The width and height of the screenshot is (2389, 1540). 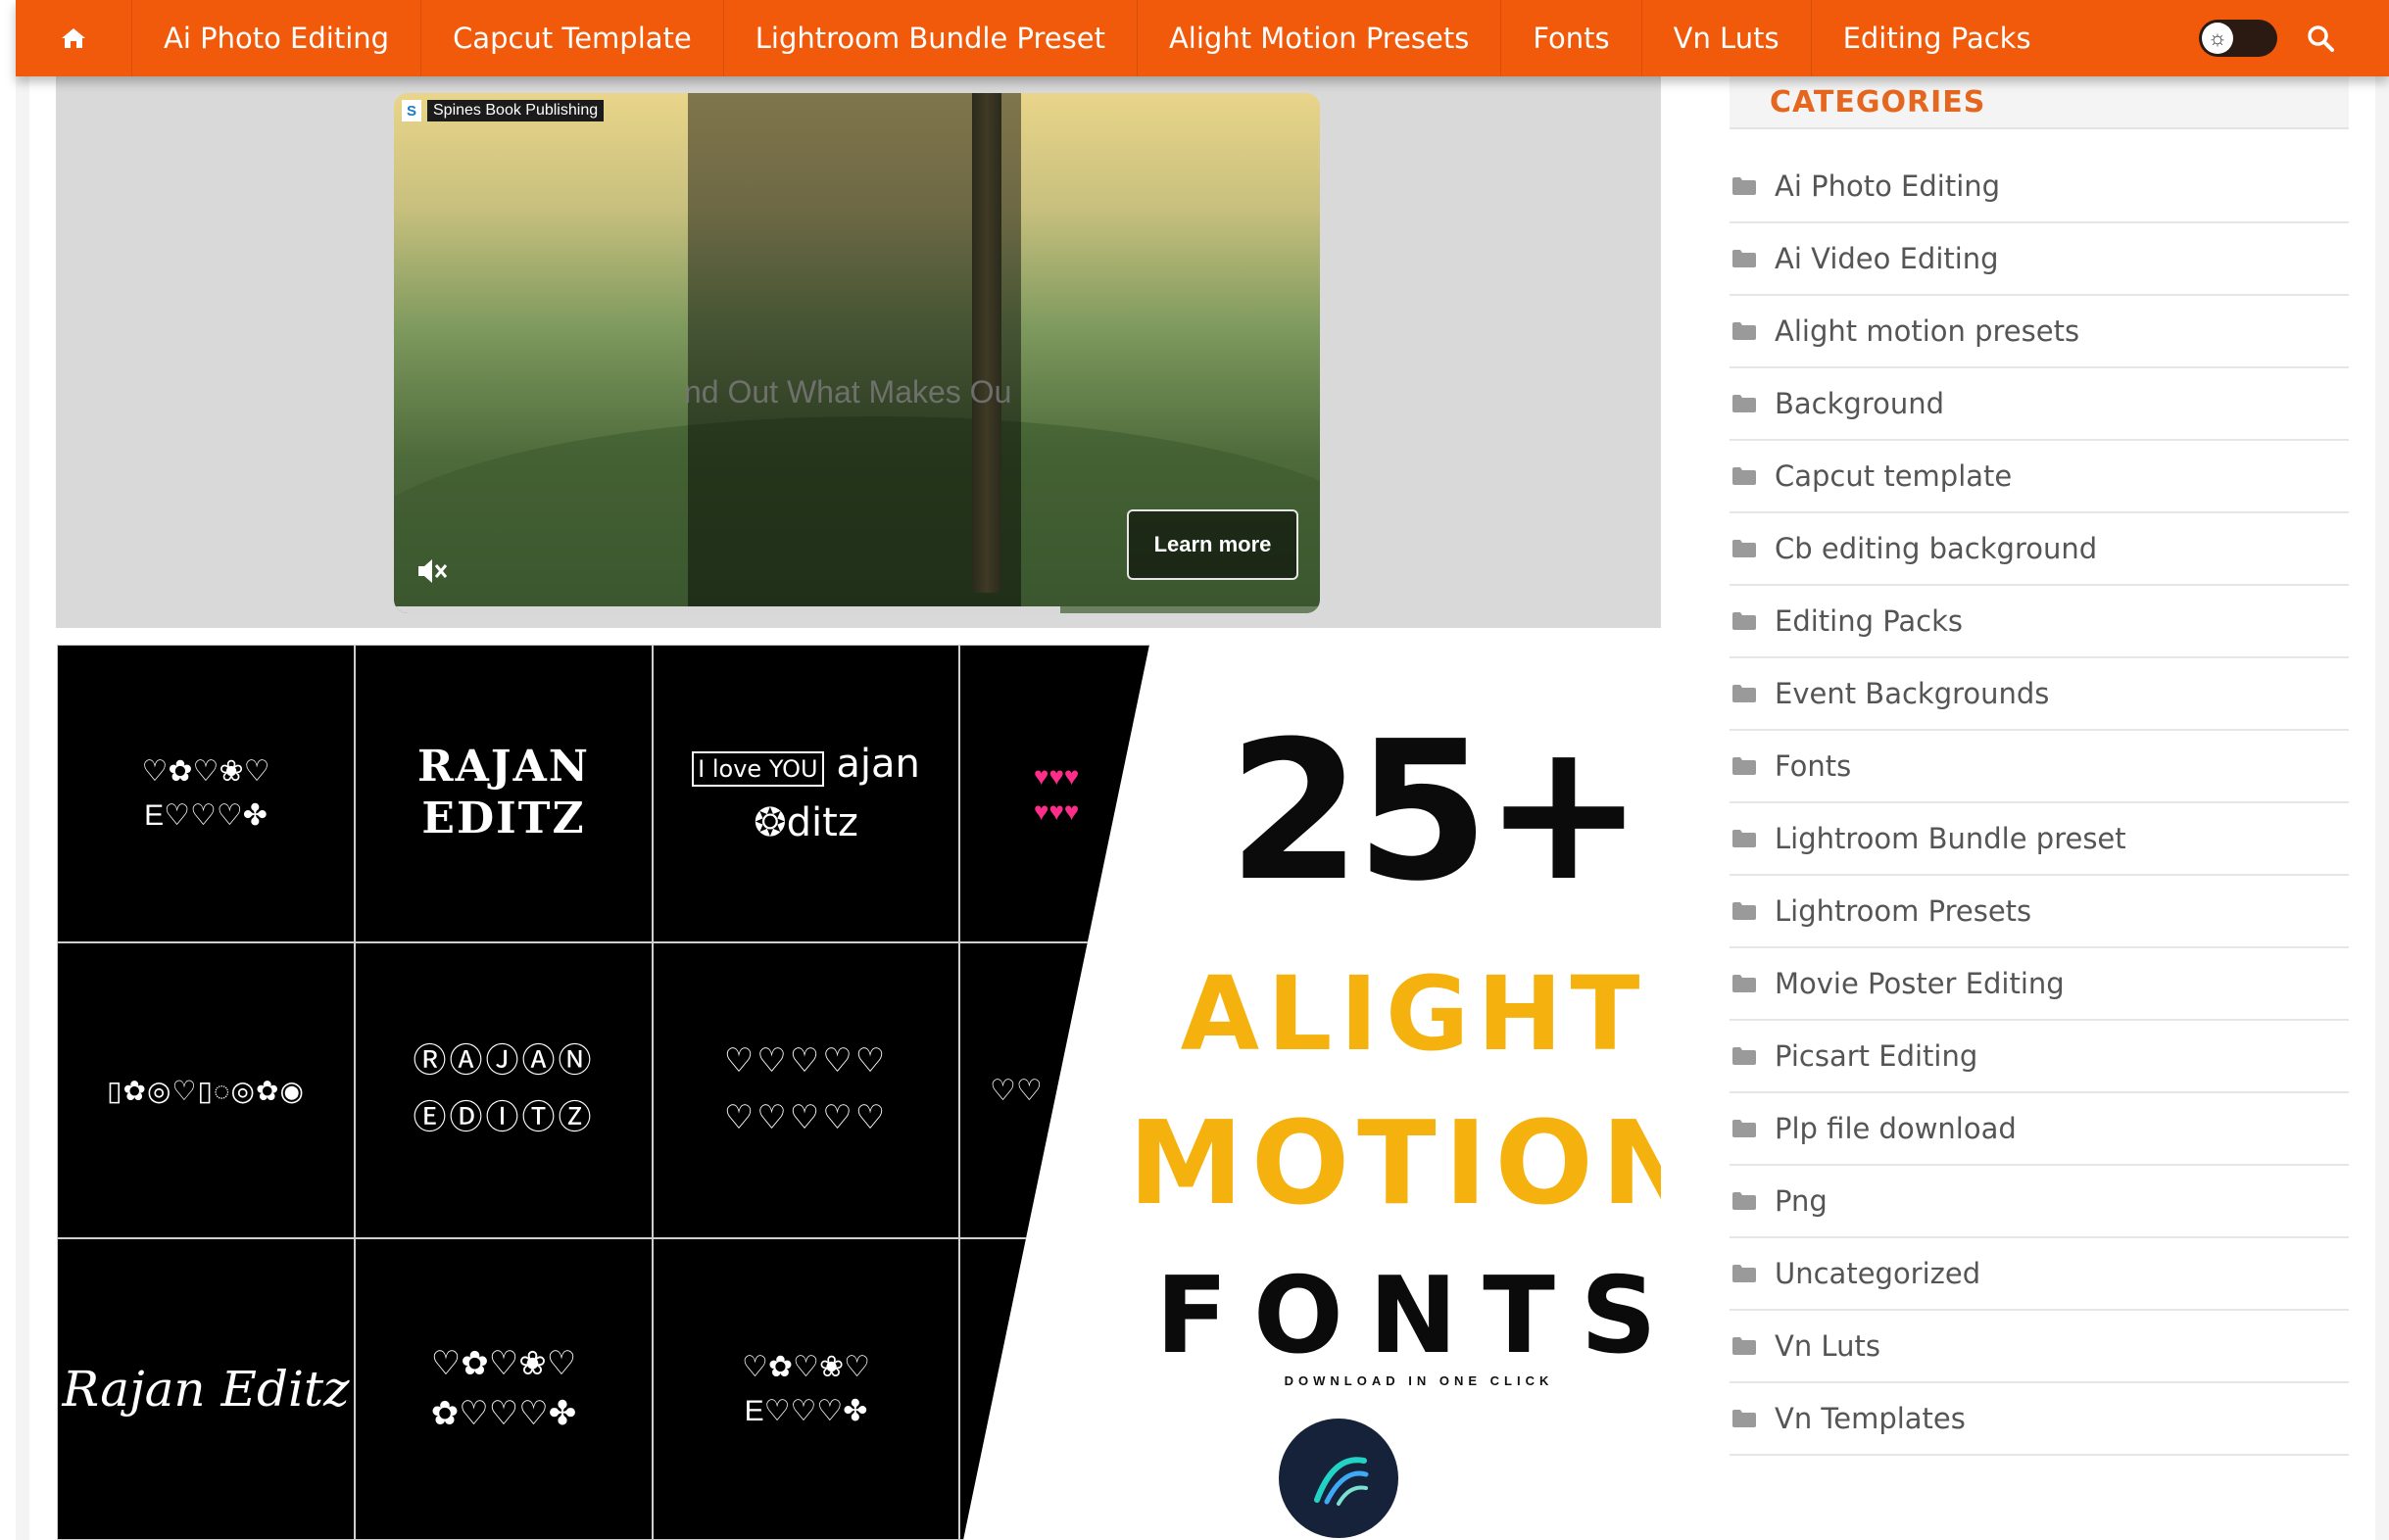 I want to click on ad-advertiser: S Spines Book Publishing, so click(x=503, y=111).